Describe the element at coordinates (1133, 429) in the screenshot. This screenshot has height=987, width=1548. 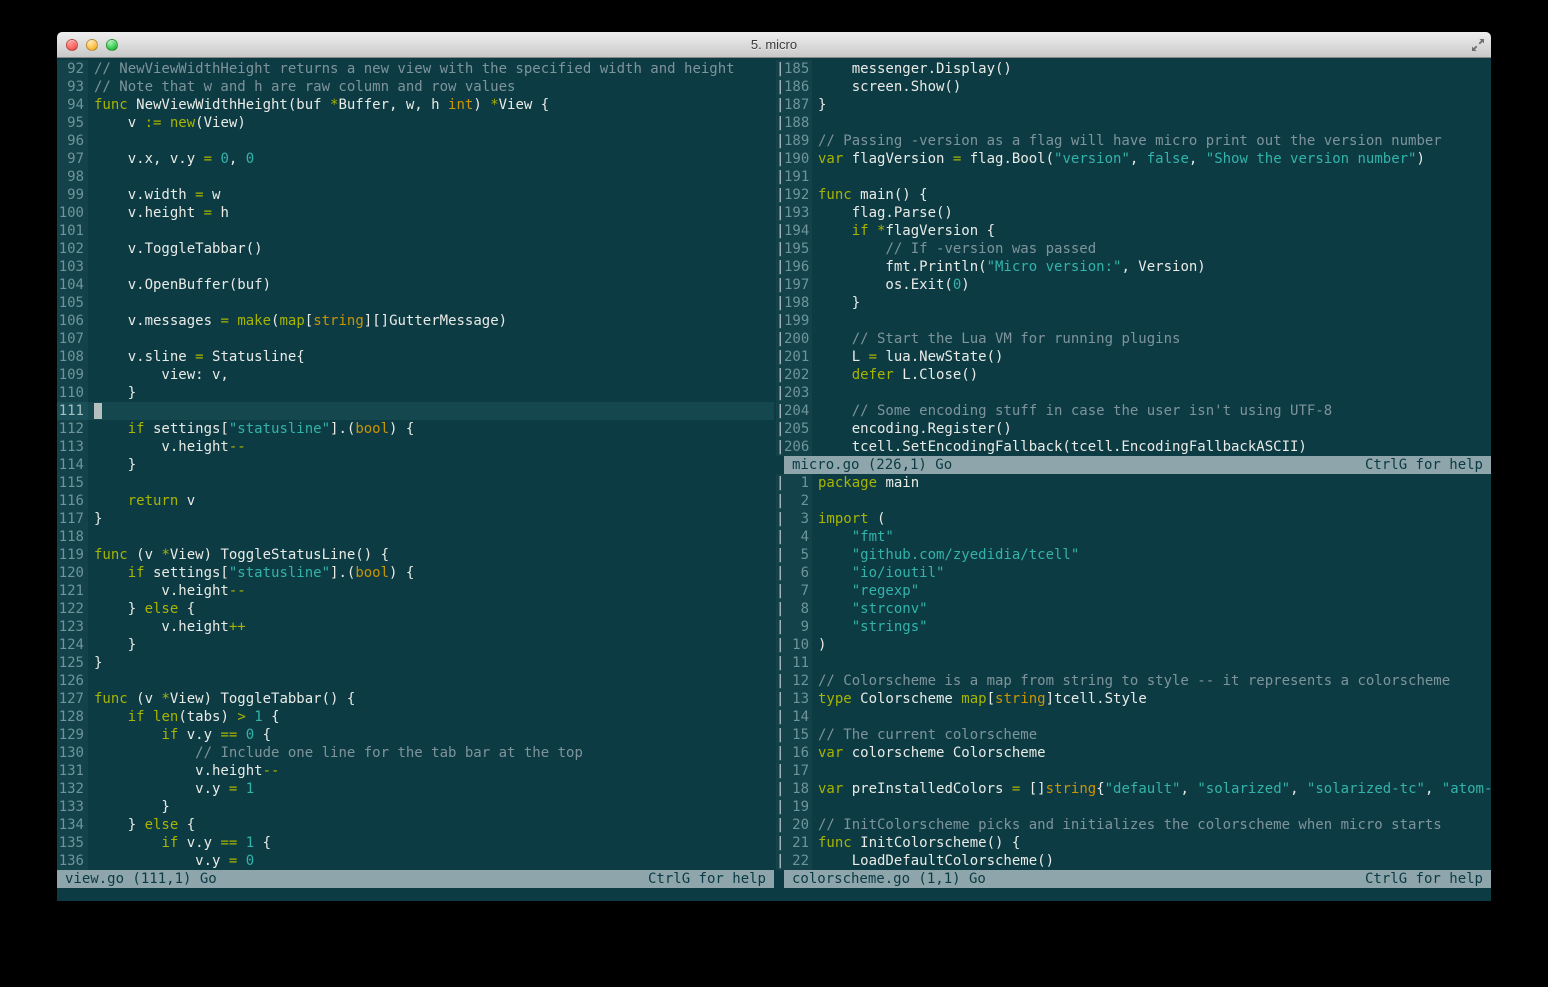
I see `code-line: | 205 encoding.Register()` at that location.